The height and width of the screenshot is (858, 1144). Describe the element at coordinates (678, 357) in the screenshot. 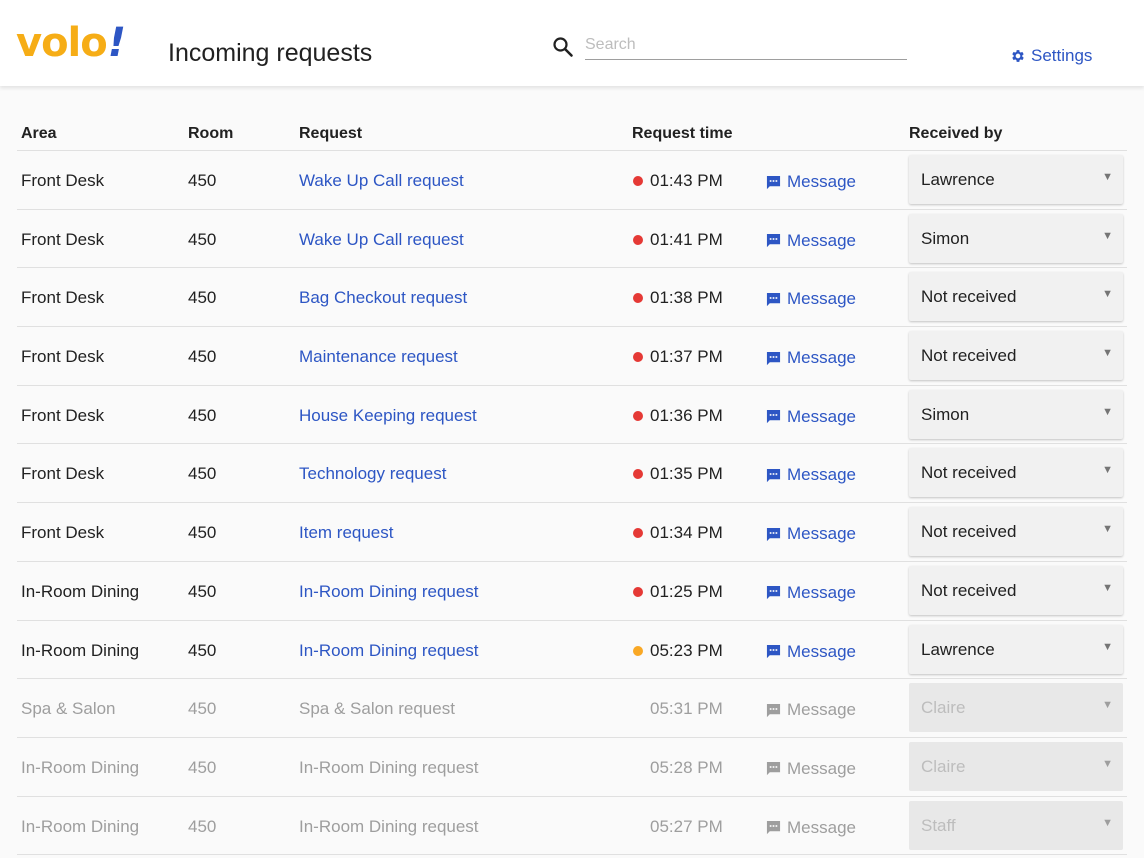

I see `request-time-cell: 01:37 PM` at that location.